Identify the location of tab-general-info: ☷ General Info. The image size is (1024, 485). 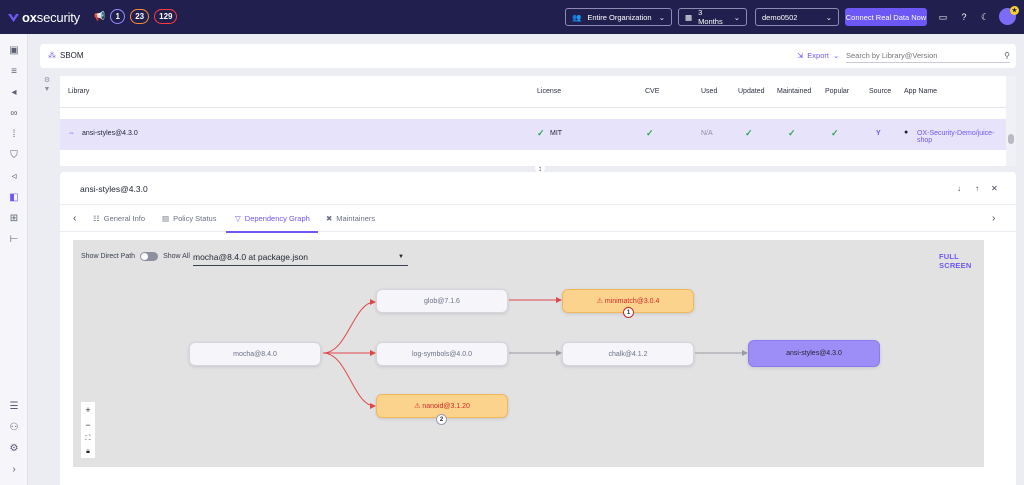
(119, 218).